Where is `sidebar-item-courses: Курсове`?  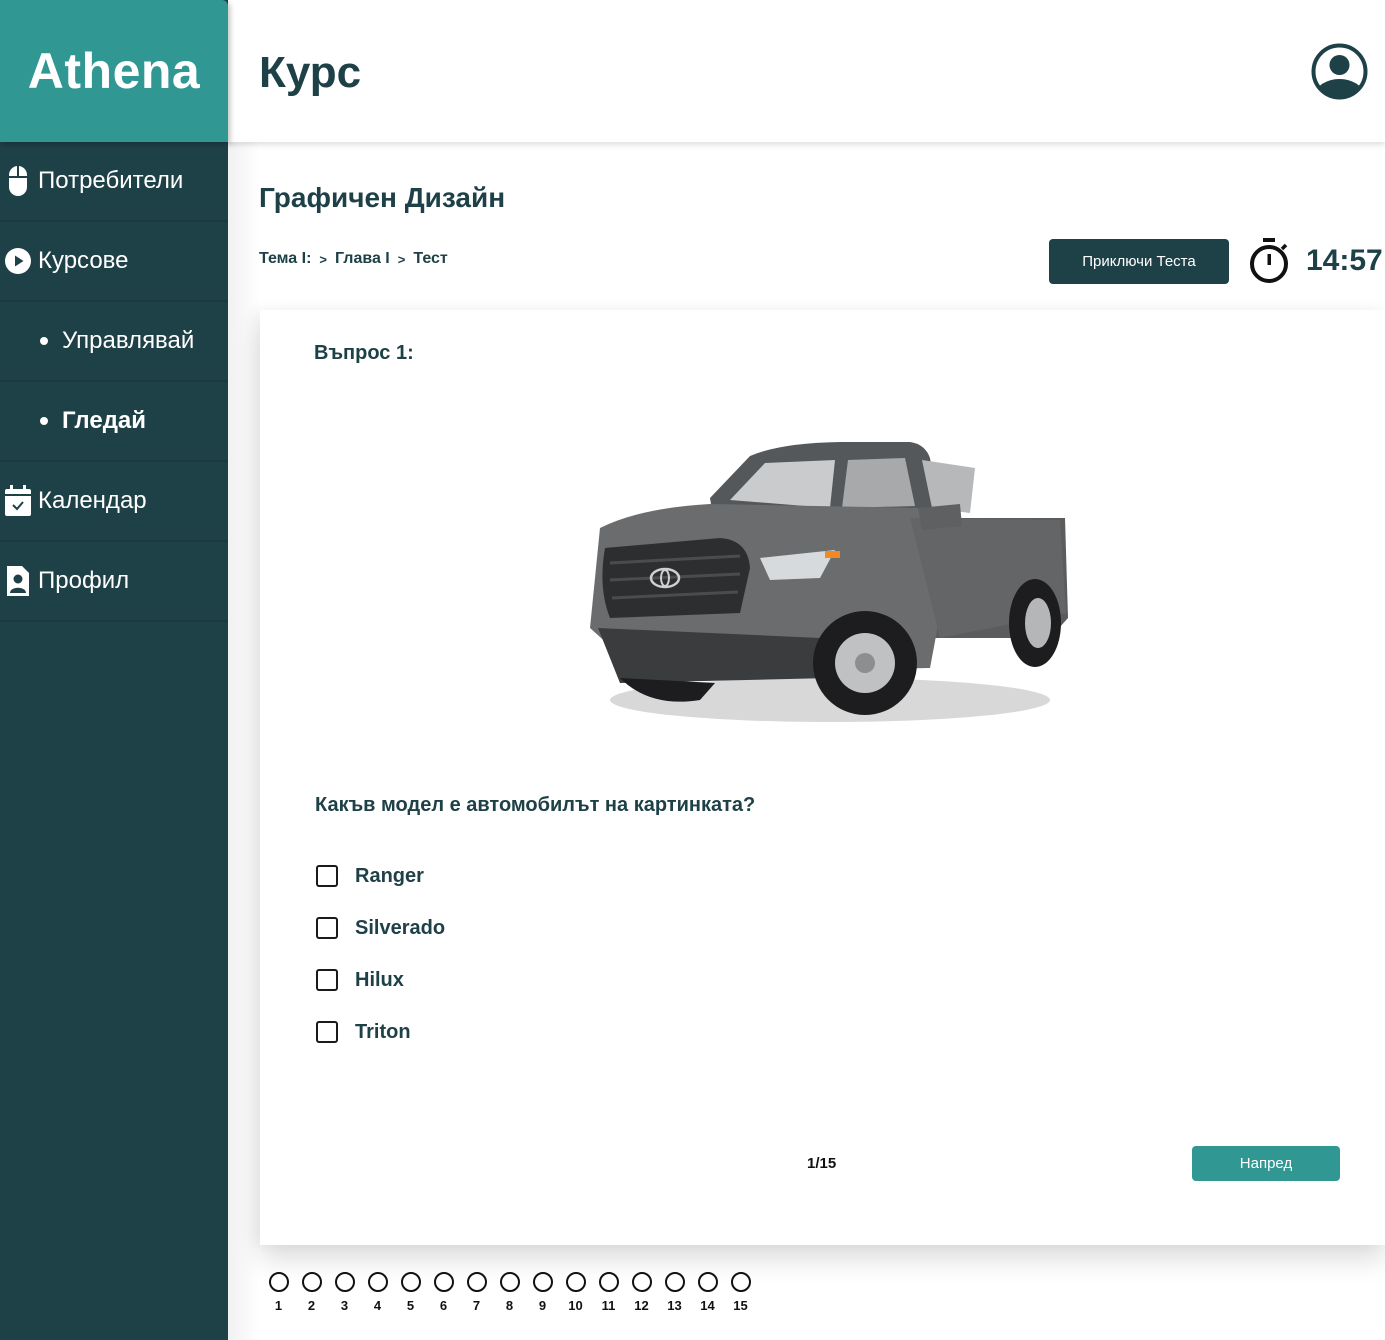
sidebar-item-courses: Курсове is located at coordinates (114, 262).